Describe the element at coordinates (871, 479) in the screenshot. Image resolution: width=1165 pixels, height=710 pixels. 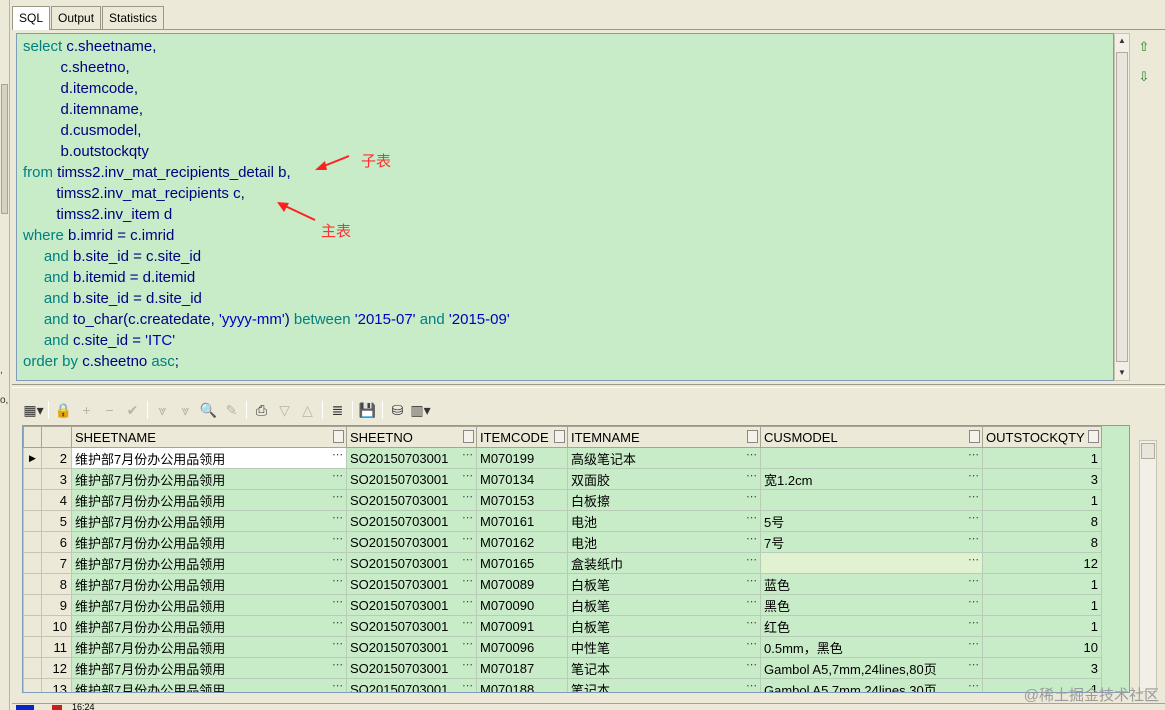
I see `cell-cusmodel: 宽1.2cm ⋯` at that location.